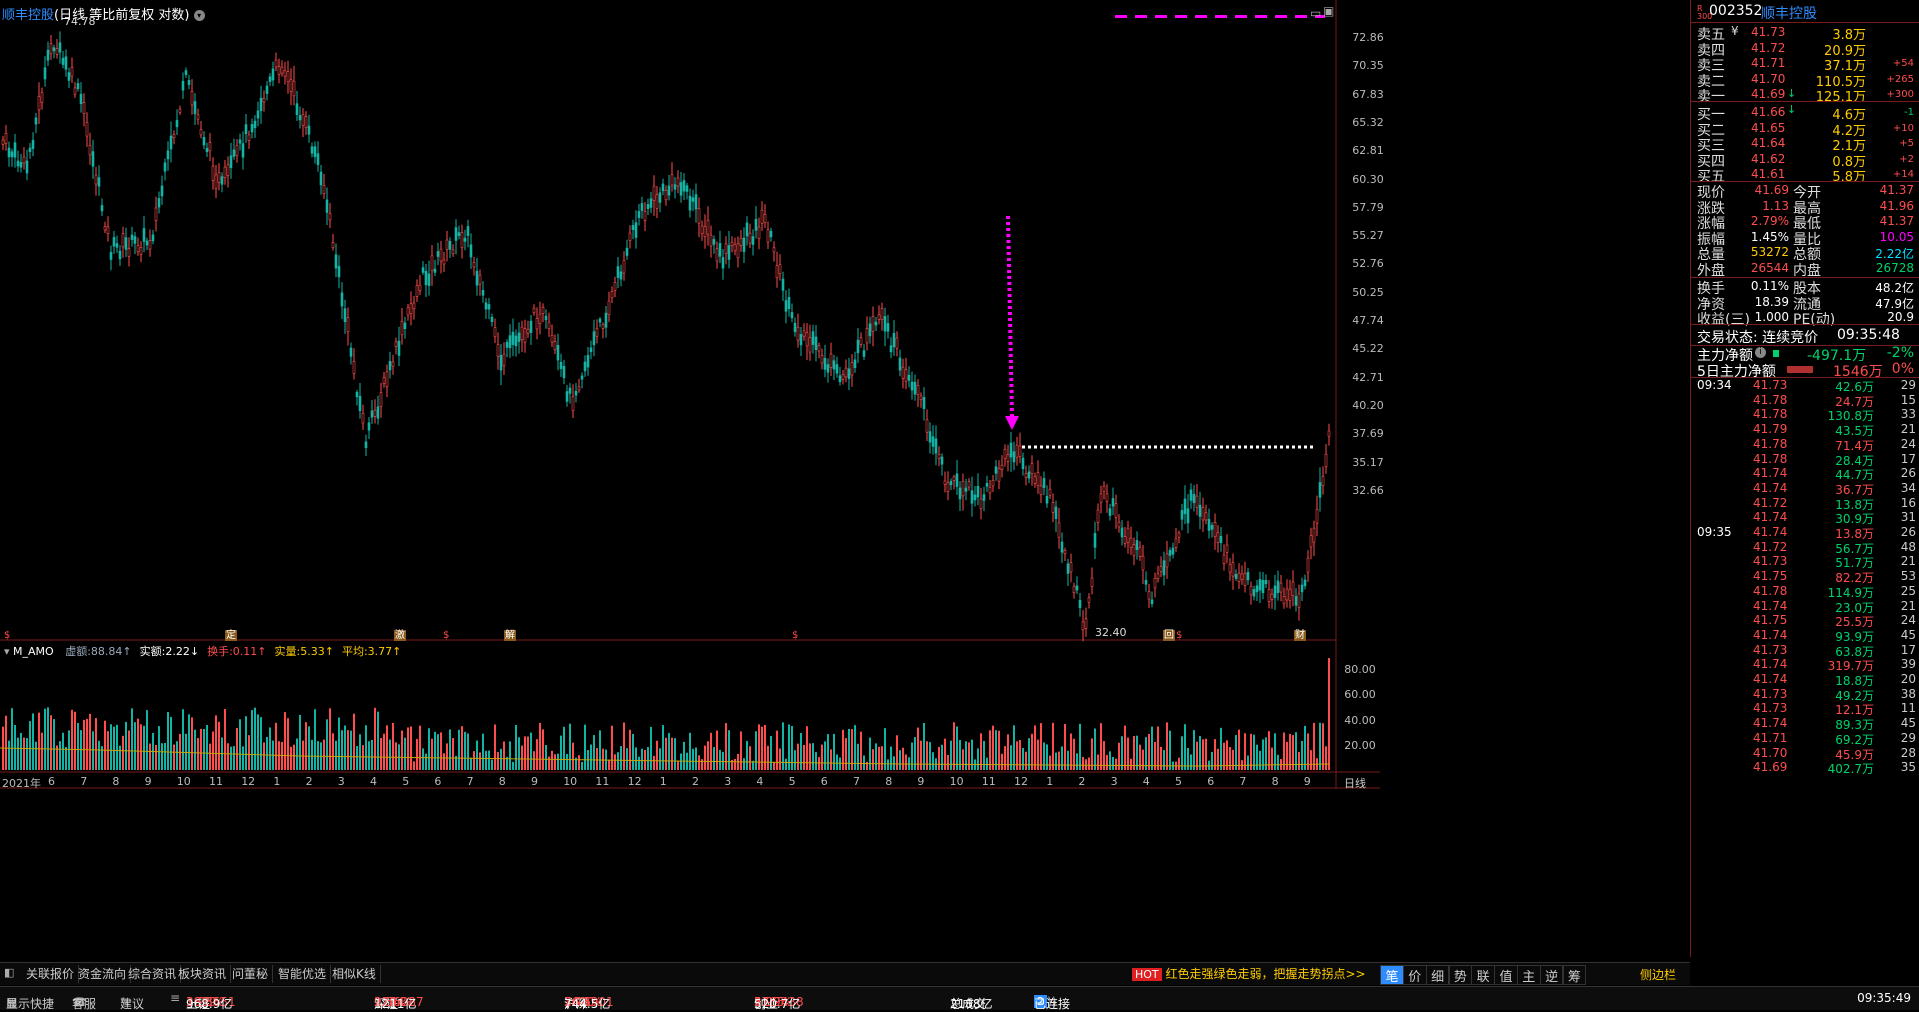 Image resolution: width=1919 pixels, height=1012 pixels. Describe the element at coordinates (1169, 635) in the screenshot. I see `event-marker: 回` at that location.